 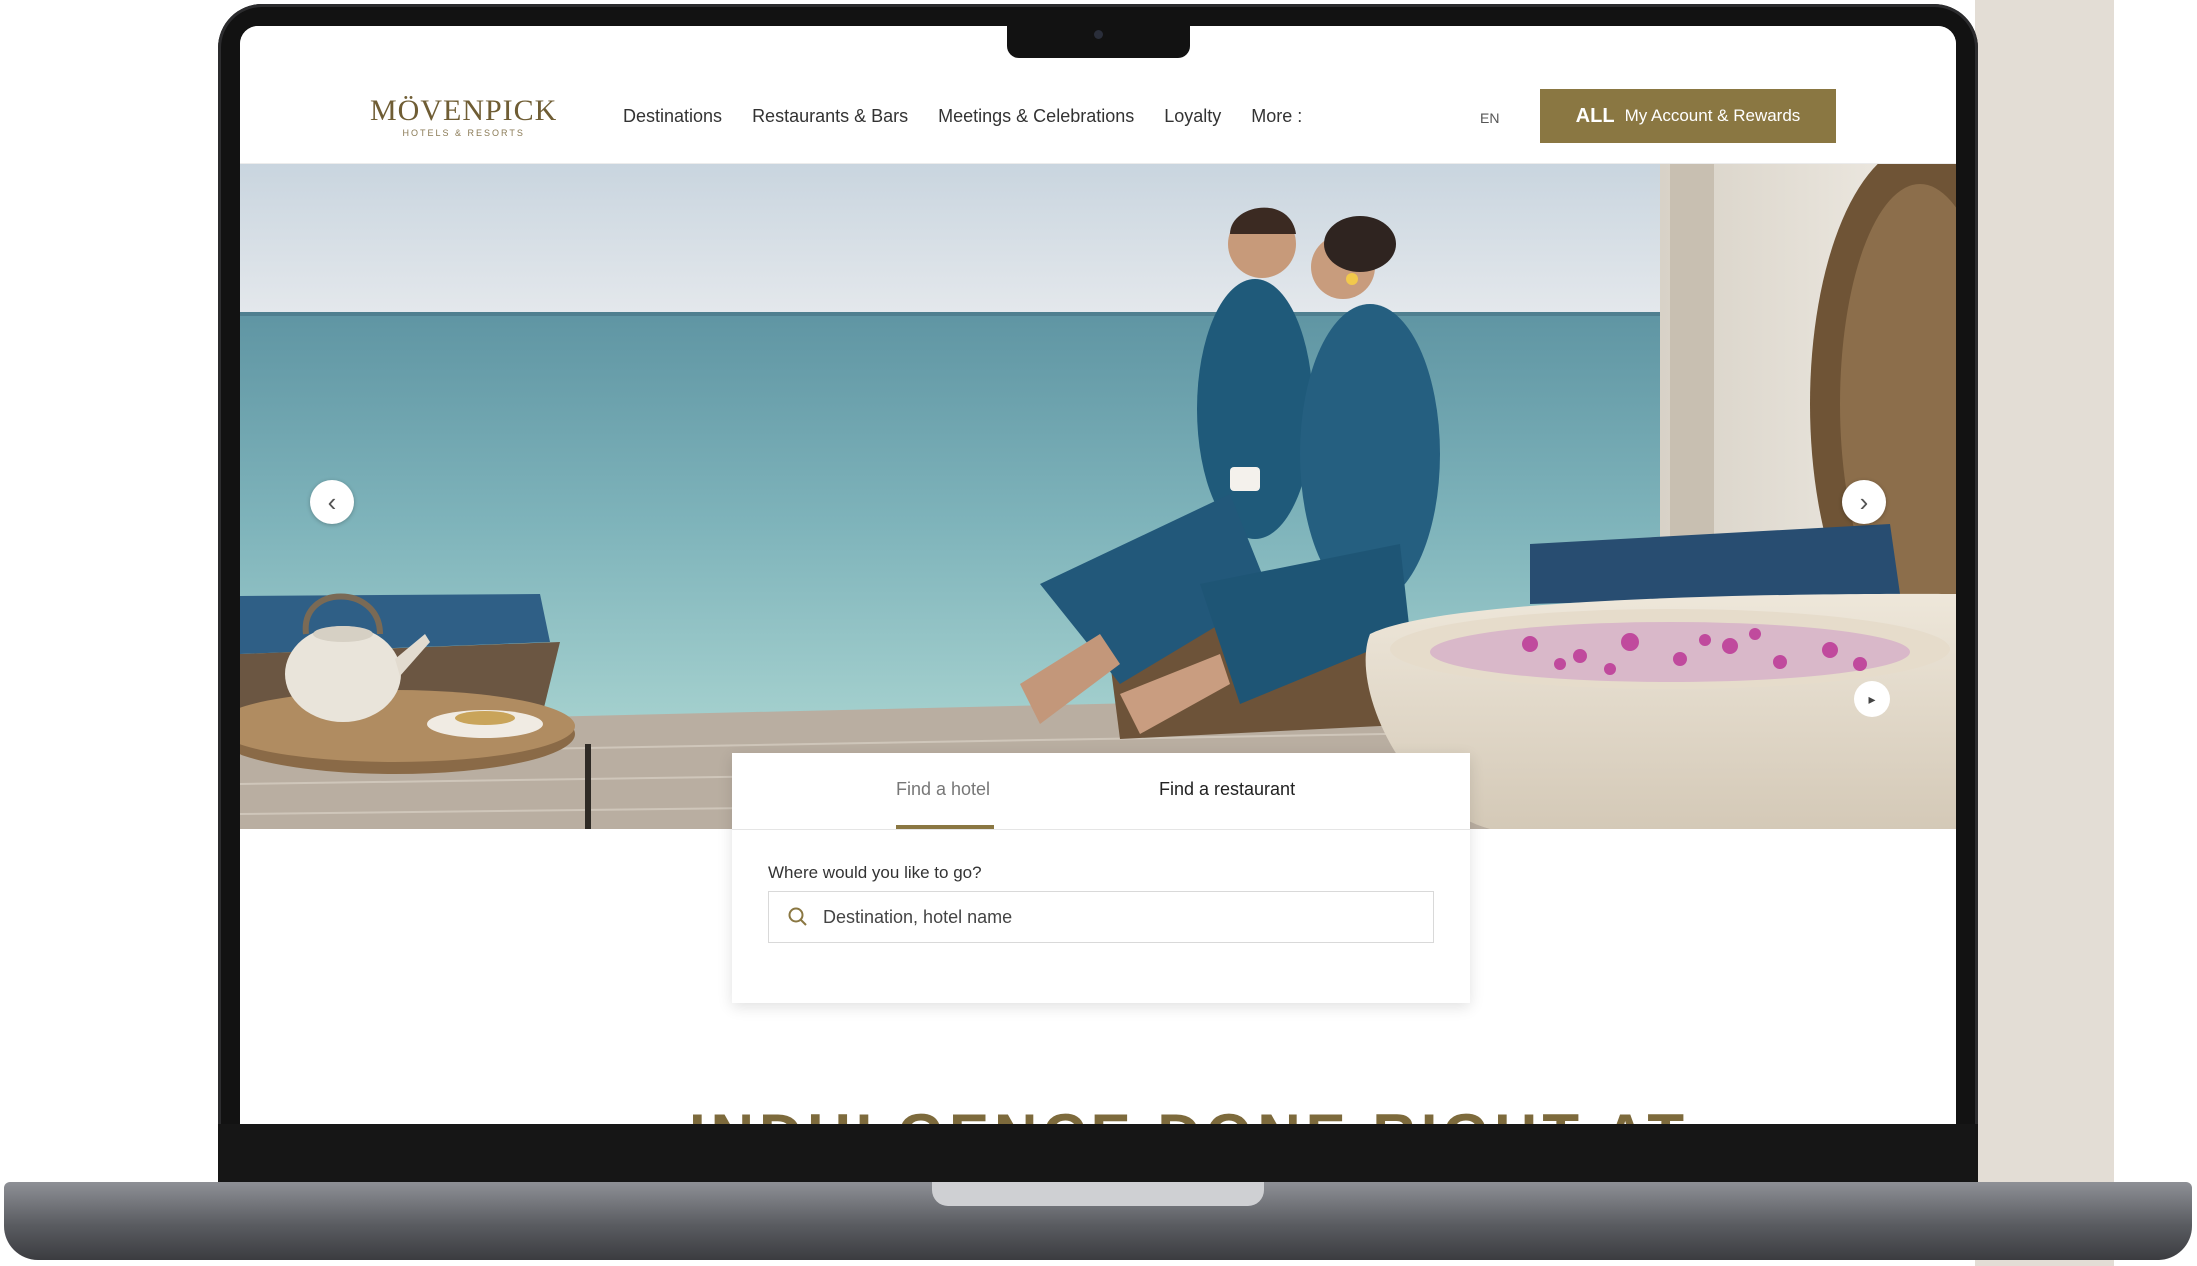 What do you see at coordinates (463, 133) in the screenshot?
I see `logo-subtext: HOTELS & RESORTS` at bounding box center [463, 133].